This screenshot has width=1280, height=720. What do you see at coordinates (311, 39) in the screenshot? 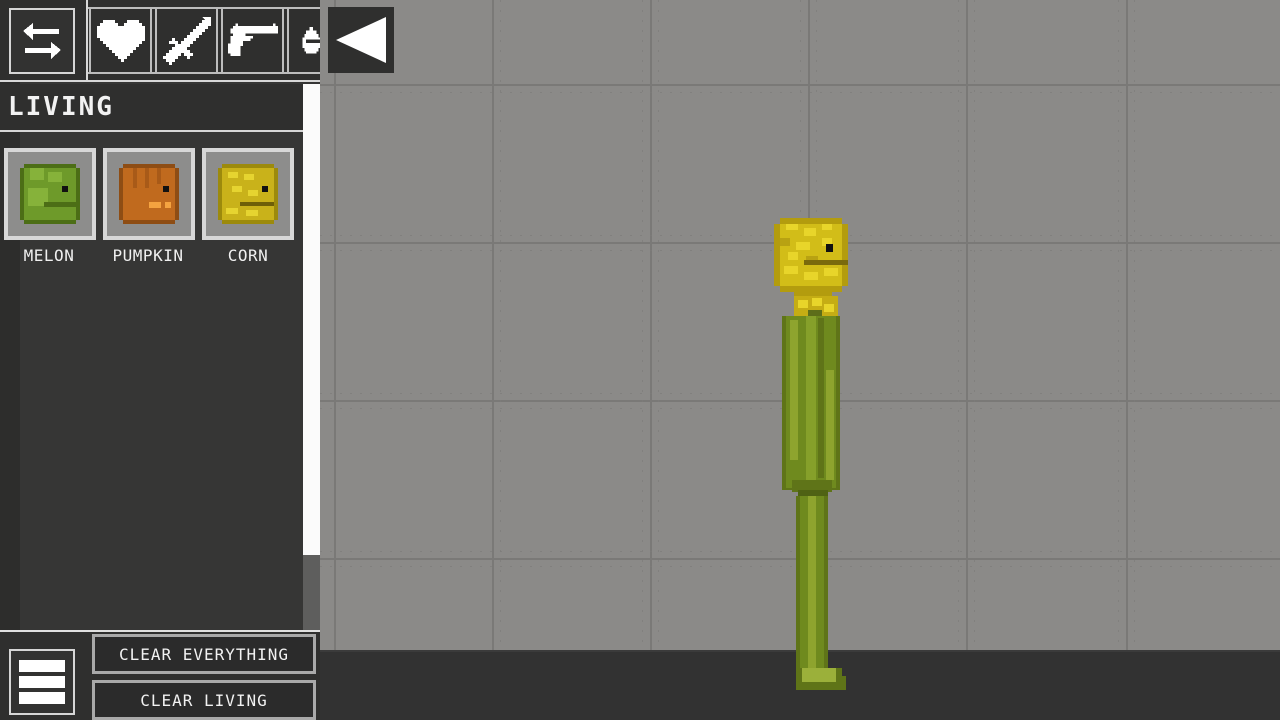
I see `explosive-icon` at bounding box center [311, 39].